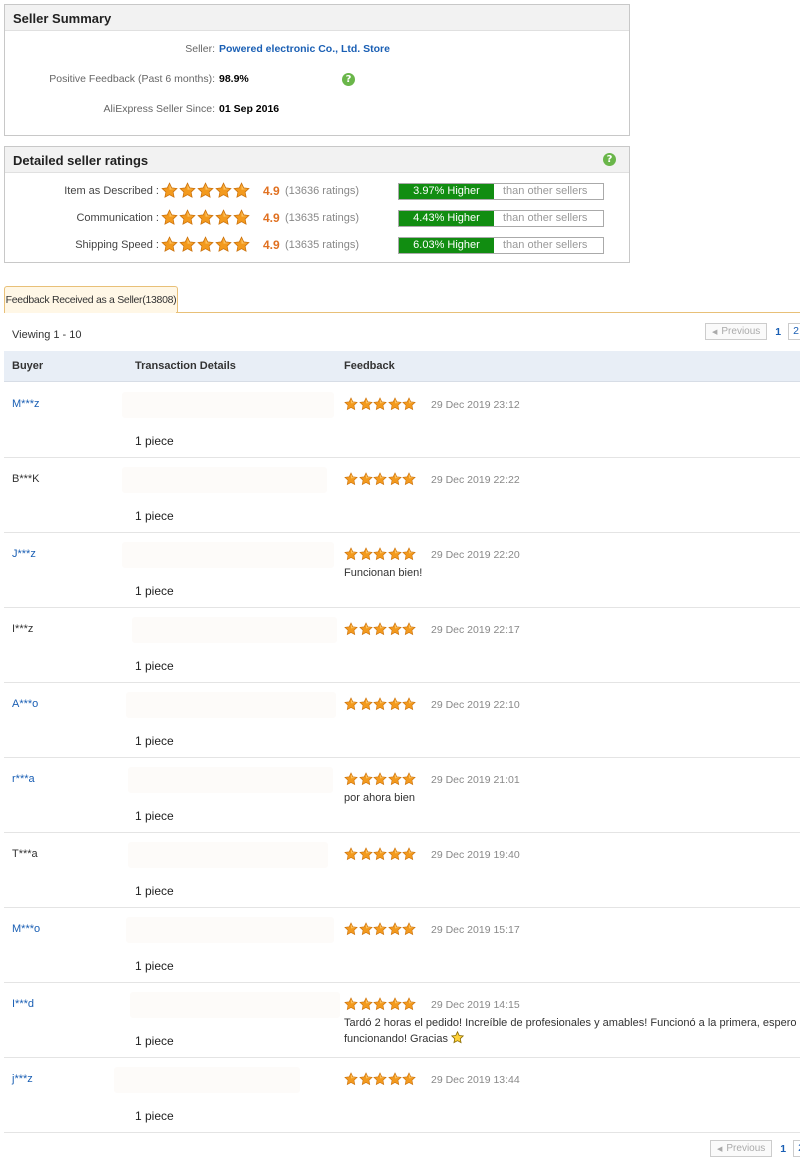  I want to click on buyer-name: I***d, so click(23, 1004).